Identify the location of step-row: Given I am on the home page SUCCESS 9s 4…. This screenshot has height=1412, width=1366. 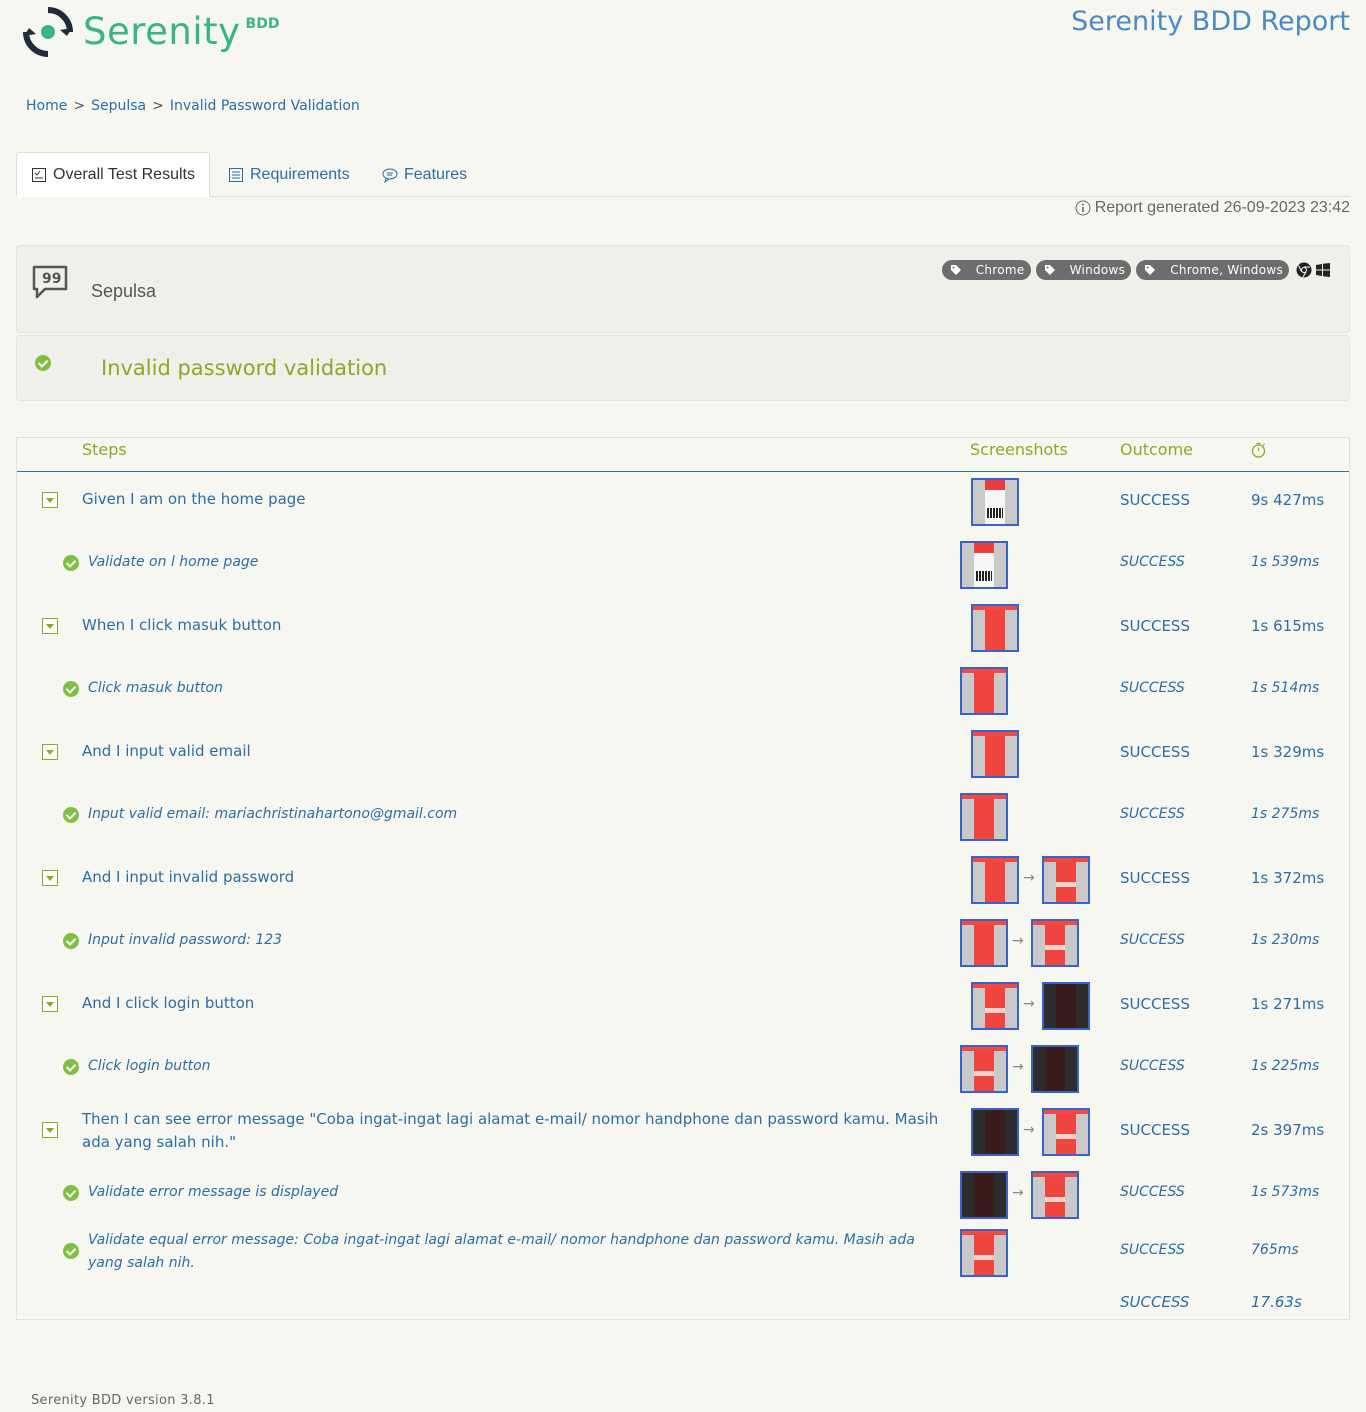
(683, 503).